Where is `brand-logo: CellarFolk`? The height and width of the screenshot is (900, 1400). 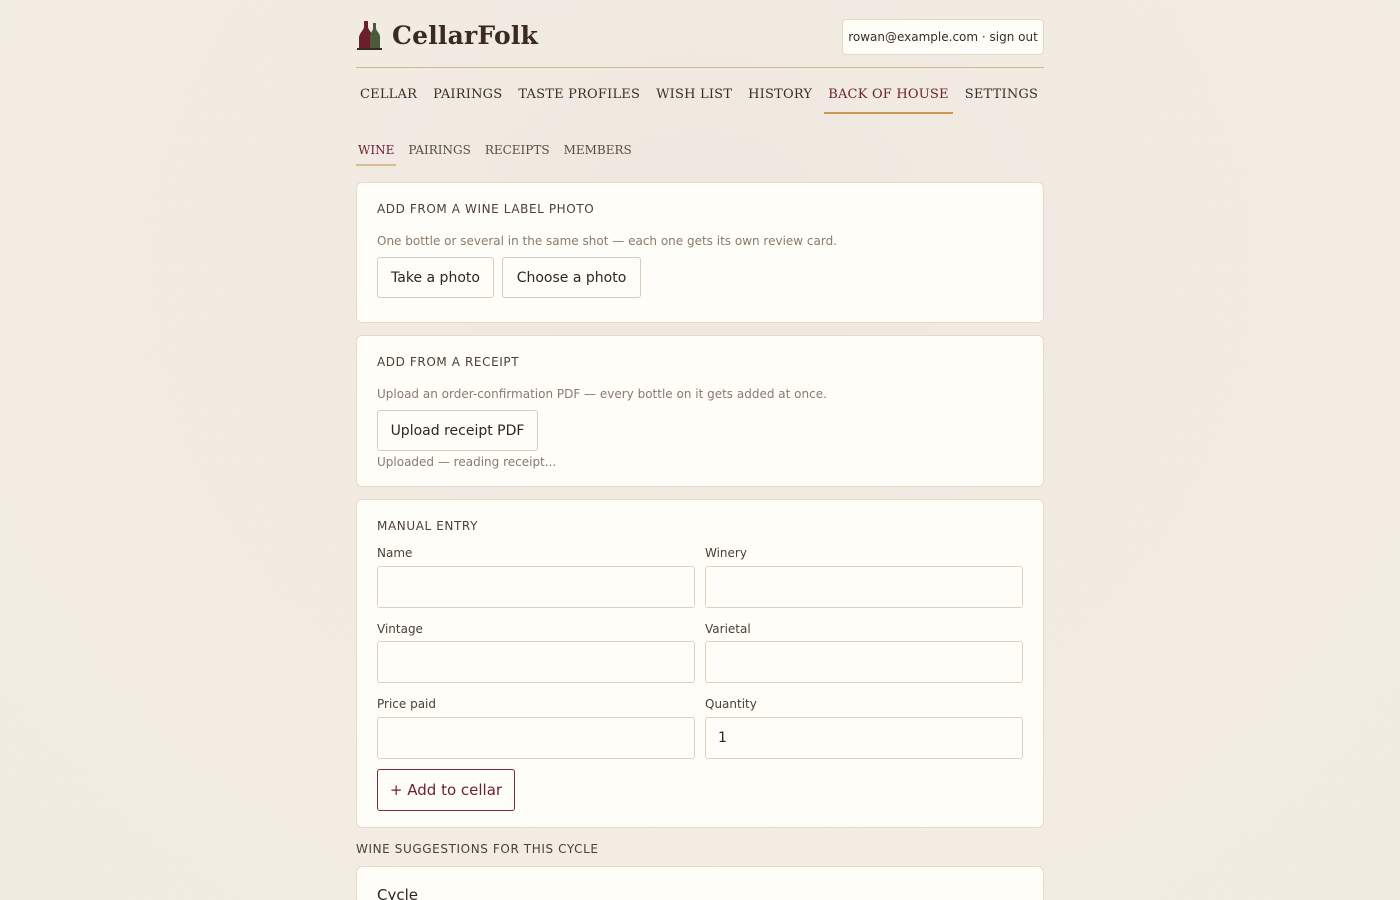 brand-logo: CellarFolk is located at coordinates (447, 35).